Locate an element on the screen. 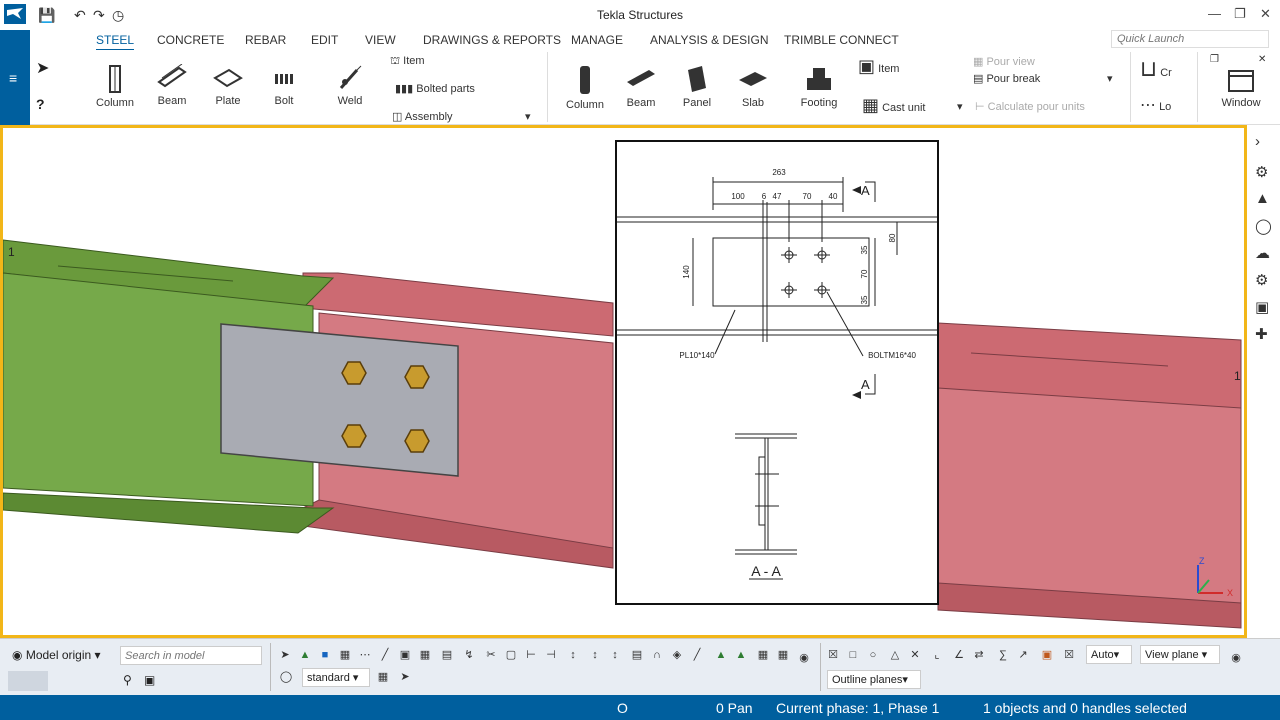  cr-button: ⊔ Cr is located at coordinates (1156, 69).